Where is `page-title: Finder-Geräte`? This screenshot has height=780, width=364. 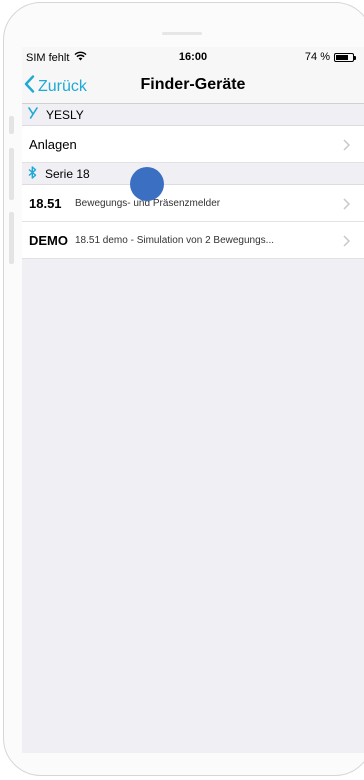
page-title: Finder-Geräte is located at coordinates (193, 84).